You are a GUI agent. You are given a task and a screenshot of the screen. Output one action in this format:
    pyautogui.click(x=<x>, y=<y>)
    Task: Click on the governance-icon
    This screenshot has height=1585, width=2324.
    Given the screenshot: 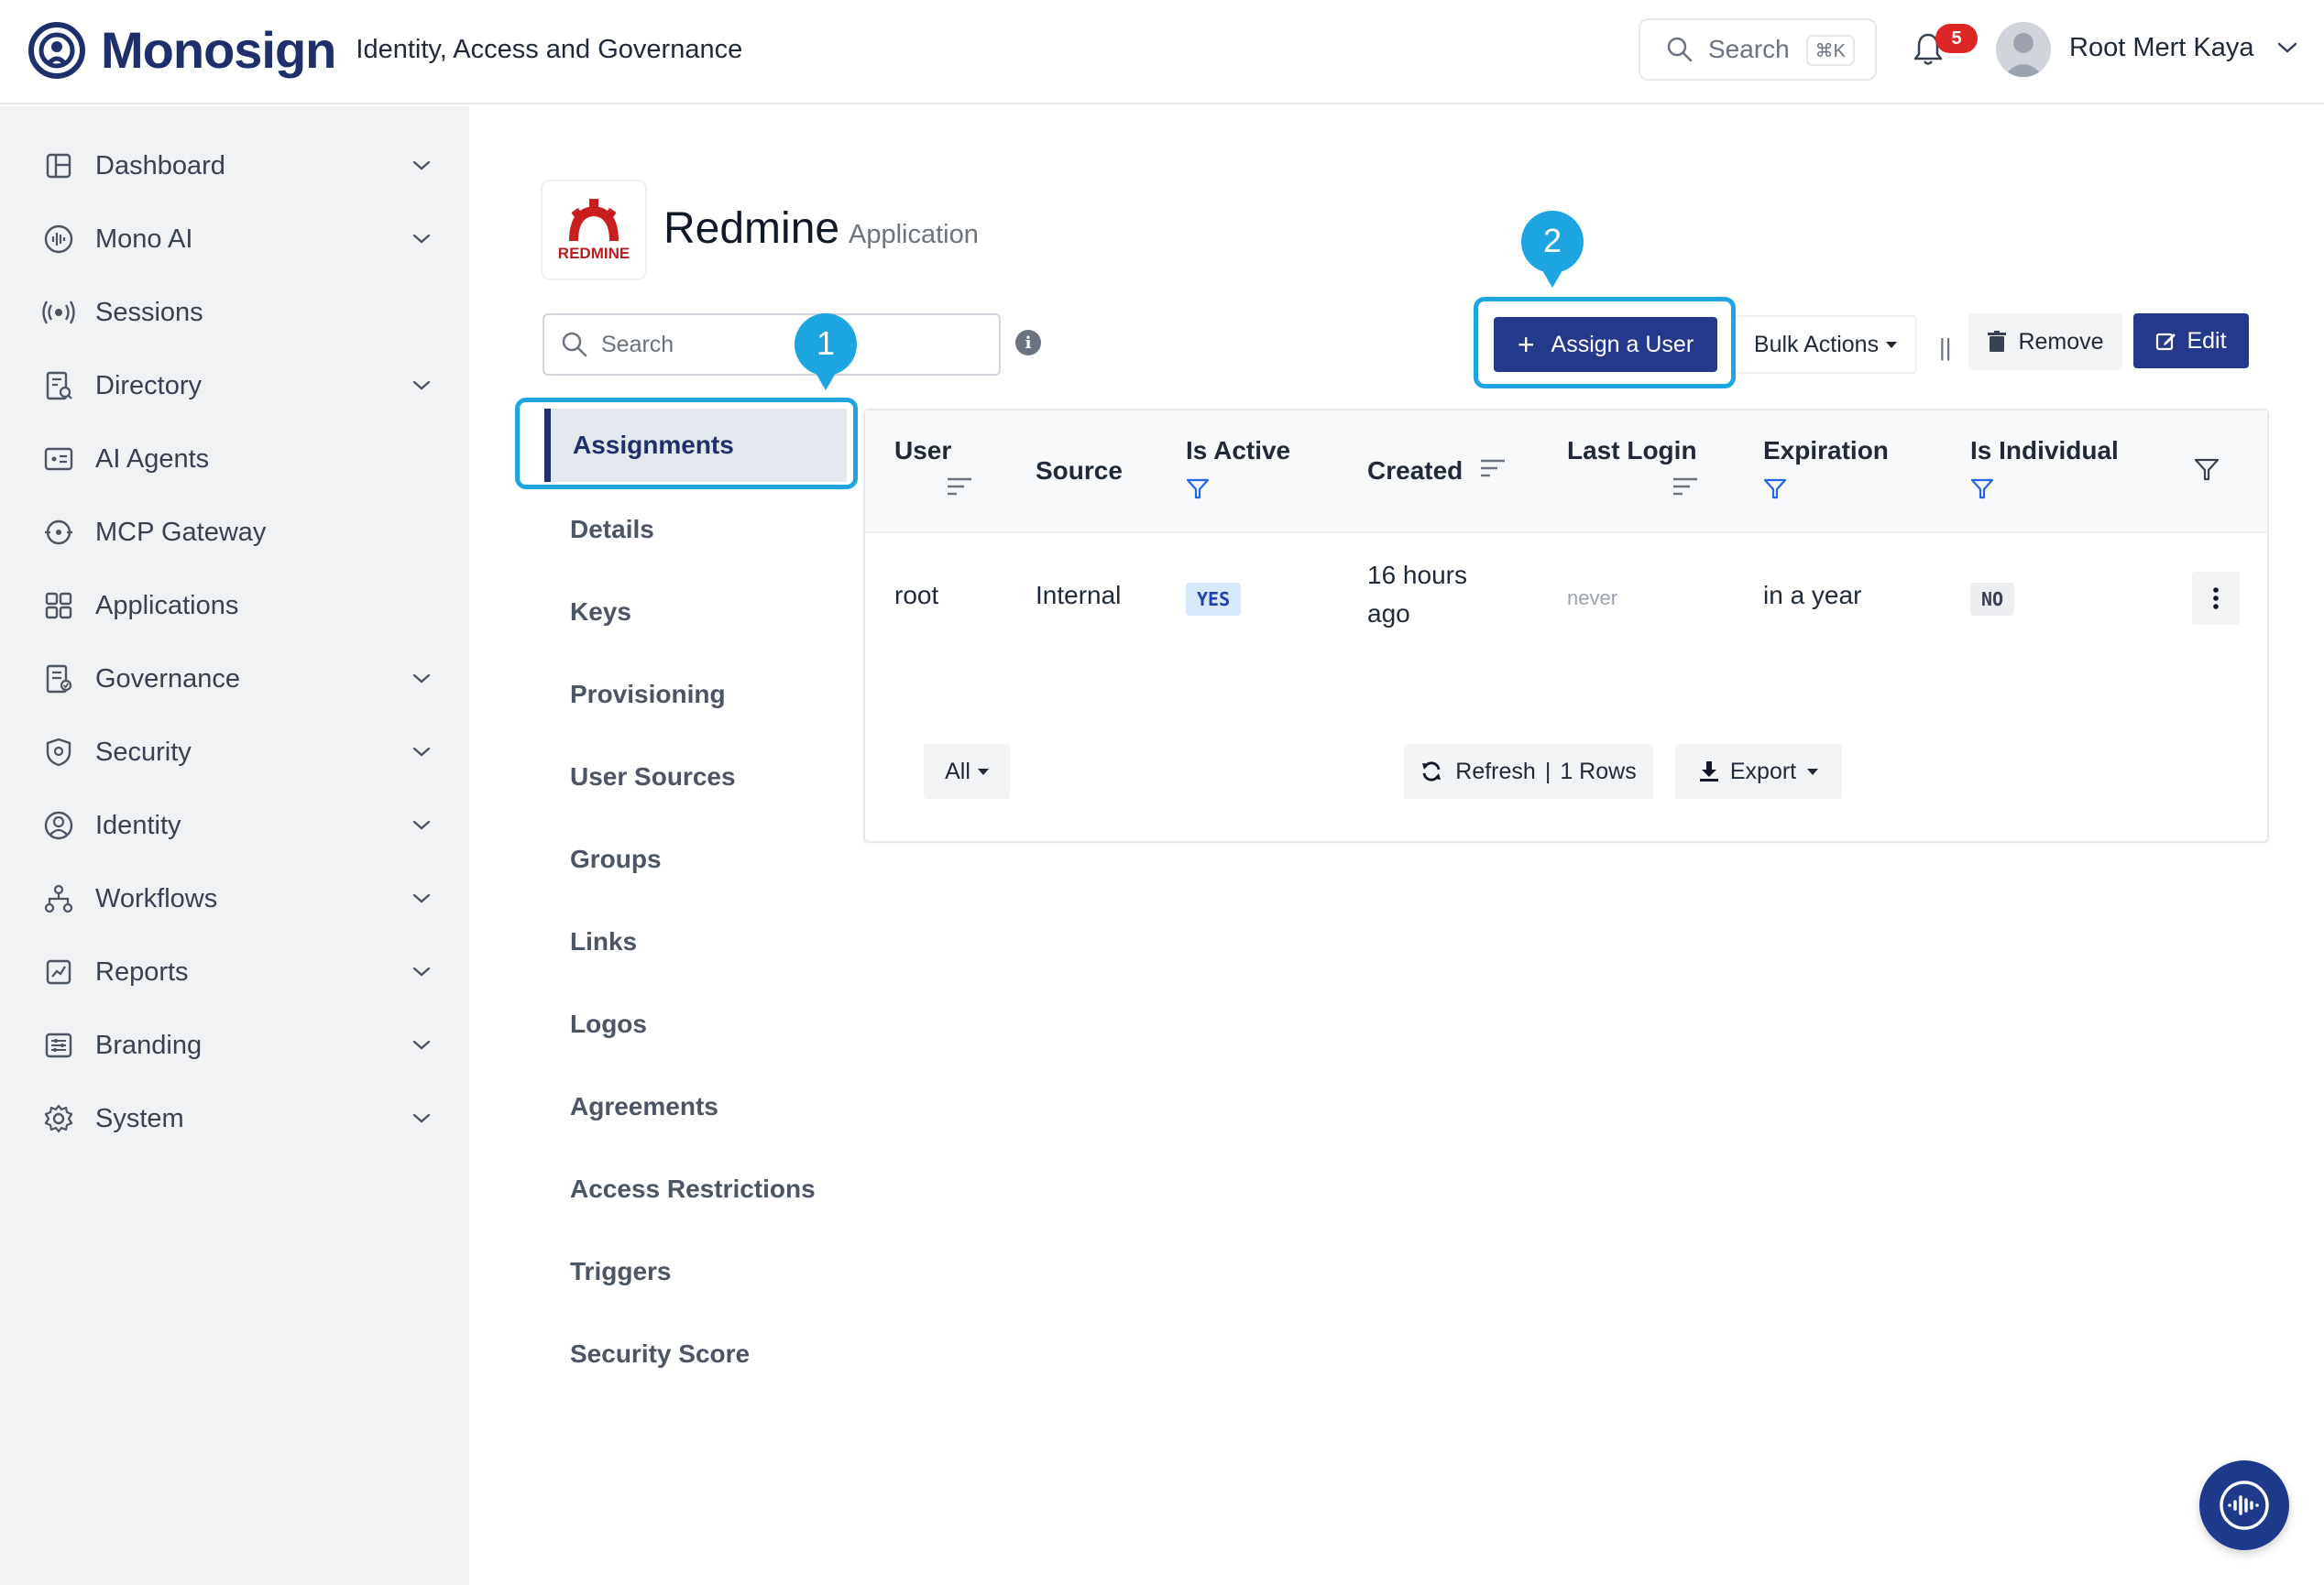 What is the action you would take?
    pyautogui.click(x=58, y=679)
    